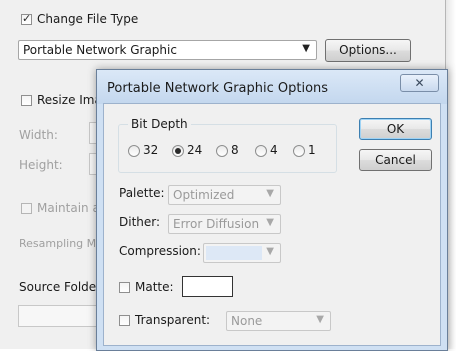 Image resolution: width=456 pixels, height=351 pixels. Describe the element at coordinates (100, 50) in the screenshot. I see `file-type-select-value: Portable Network Graphic` at that location.